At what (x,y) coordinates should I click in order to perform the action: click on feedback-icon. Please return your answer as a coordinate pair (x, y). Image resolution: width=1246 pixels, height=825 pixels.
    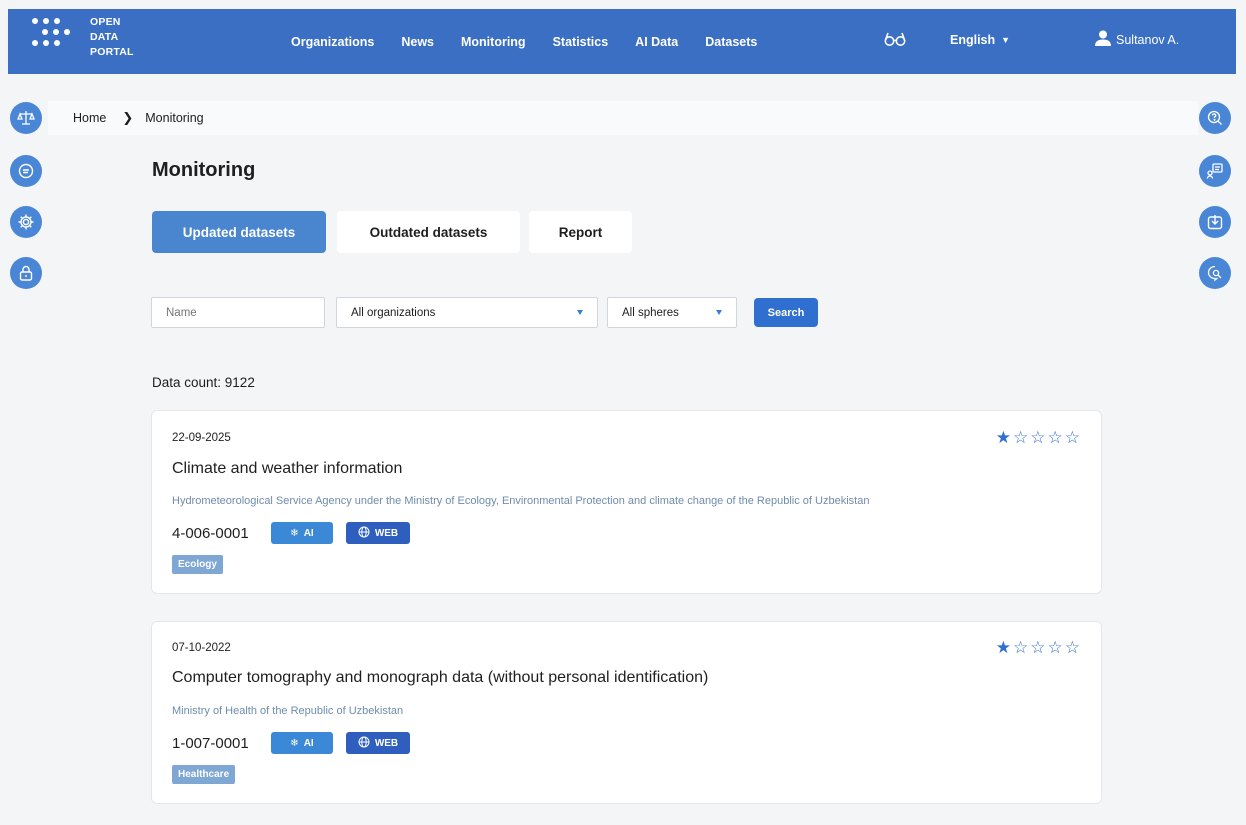
    Looking at the image, I should click on (1215, 171).